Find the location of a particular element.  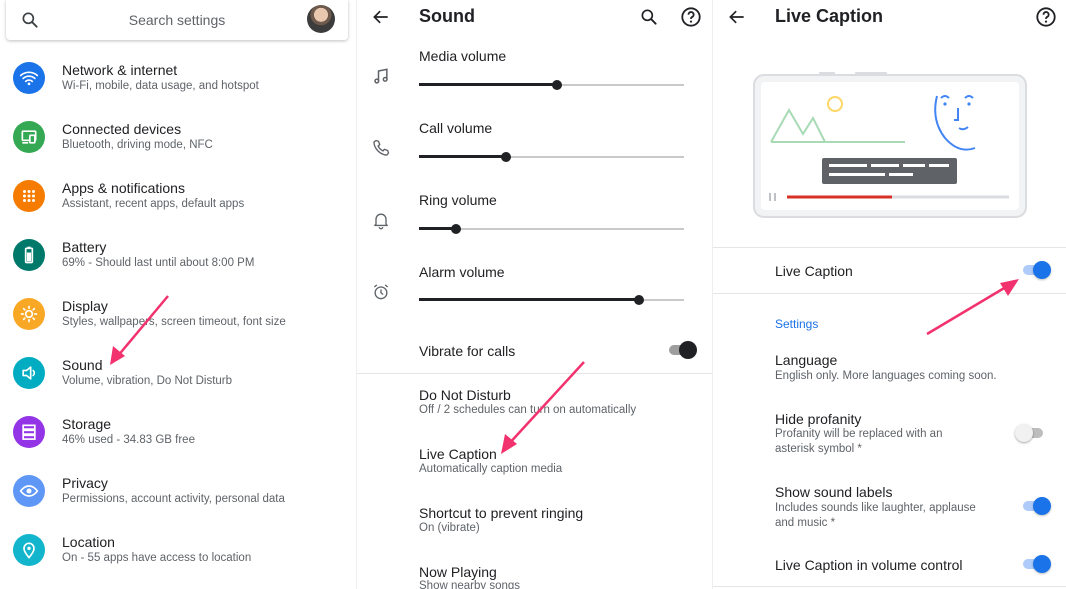

alarm-volume-slider is located at coordinates (551, 300).